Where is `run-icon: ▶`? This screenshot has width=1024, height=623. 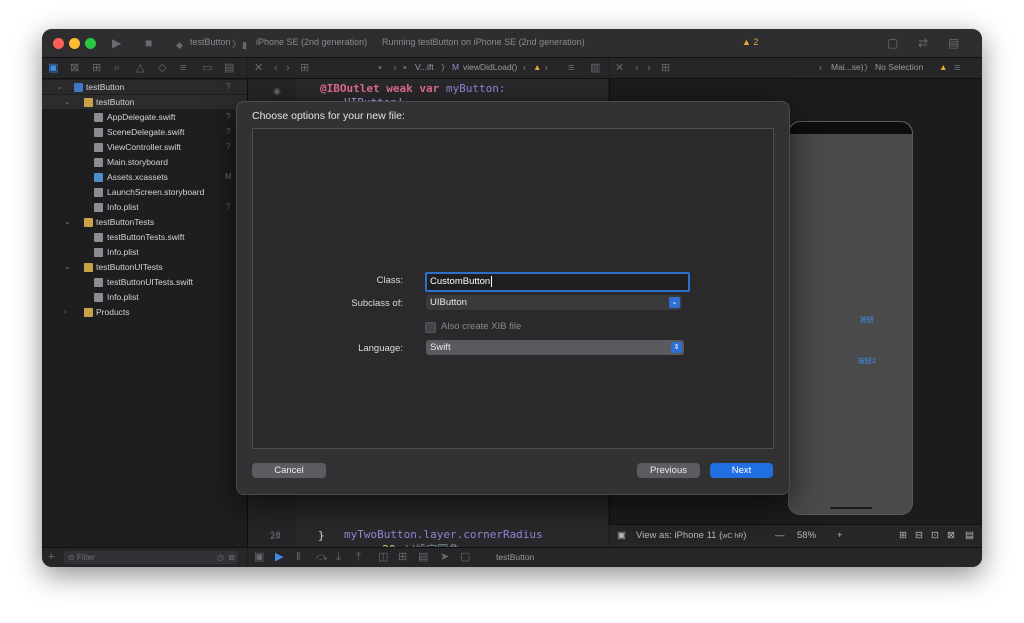
run-icon: ▶ is located at coordinates (116, 43).